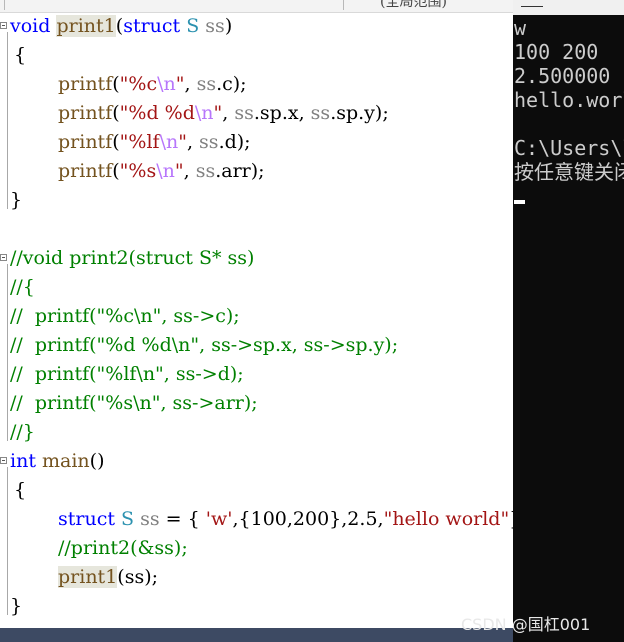 Image resolution: width=624 pixels, height=642 pixels. Describe the element at coordinates (569, 100) in the screenshot. I see `console-output-line: hello.world` at that location.